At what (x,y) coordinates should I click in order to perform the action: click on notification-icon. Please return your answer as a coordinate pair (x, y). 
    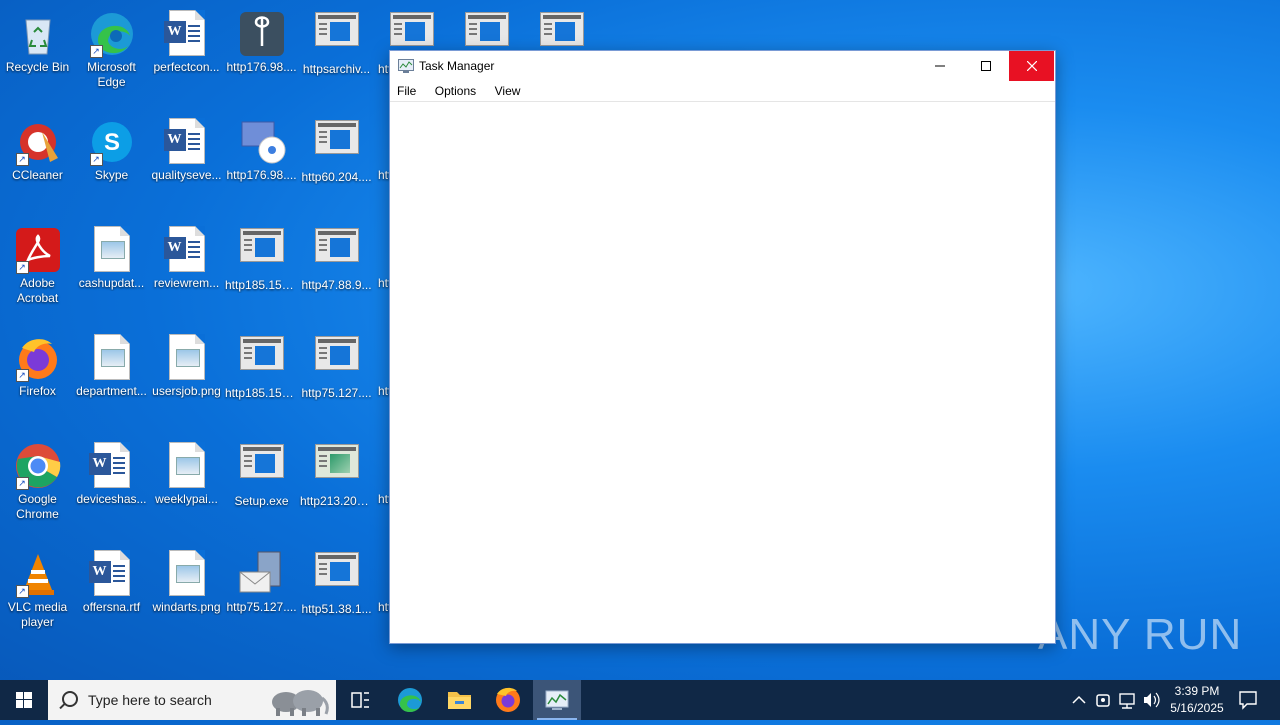
    Looking at the image, I should click on (1248, 700).